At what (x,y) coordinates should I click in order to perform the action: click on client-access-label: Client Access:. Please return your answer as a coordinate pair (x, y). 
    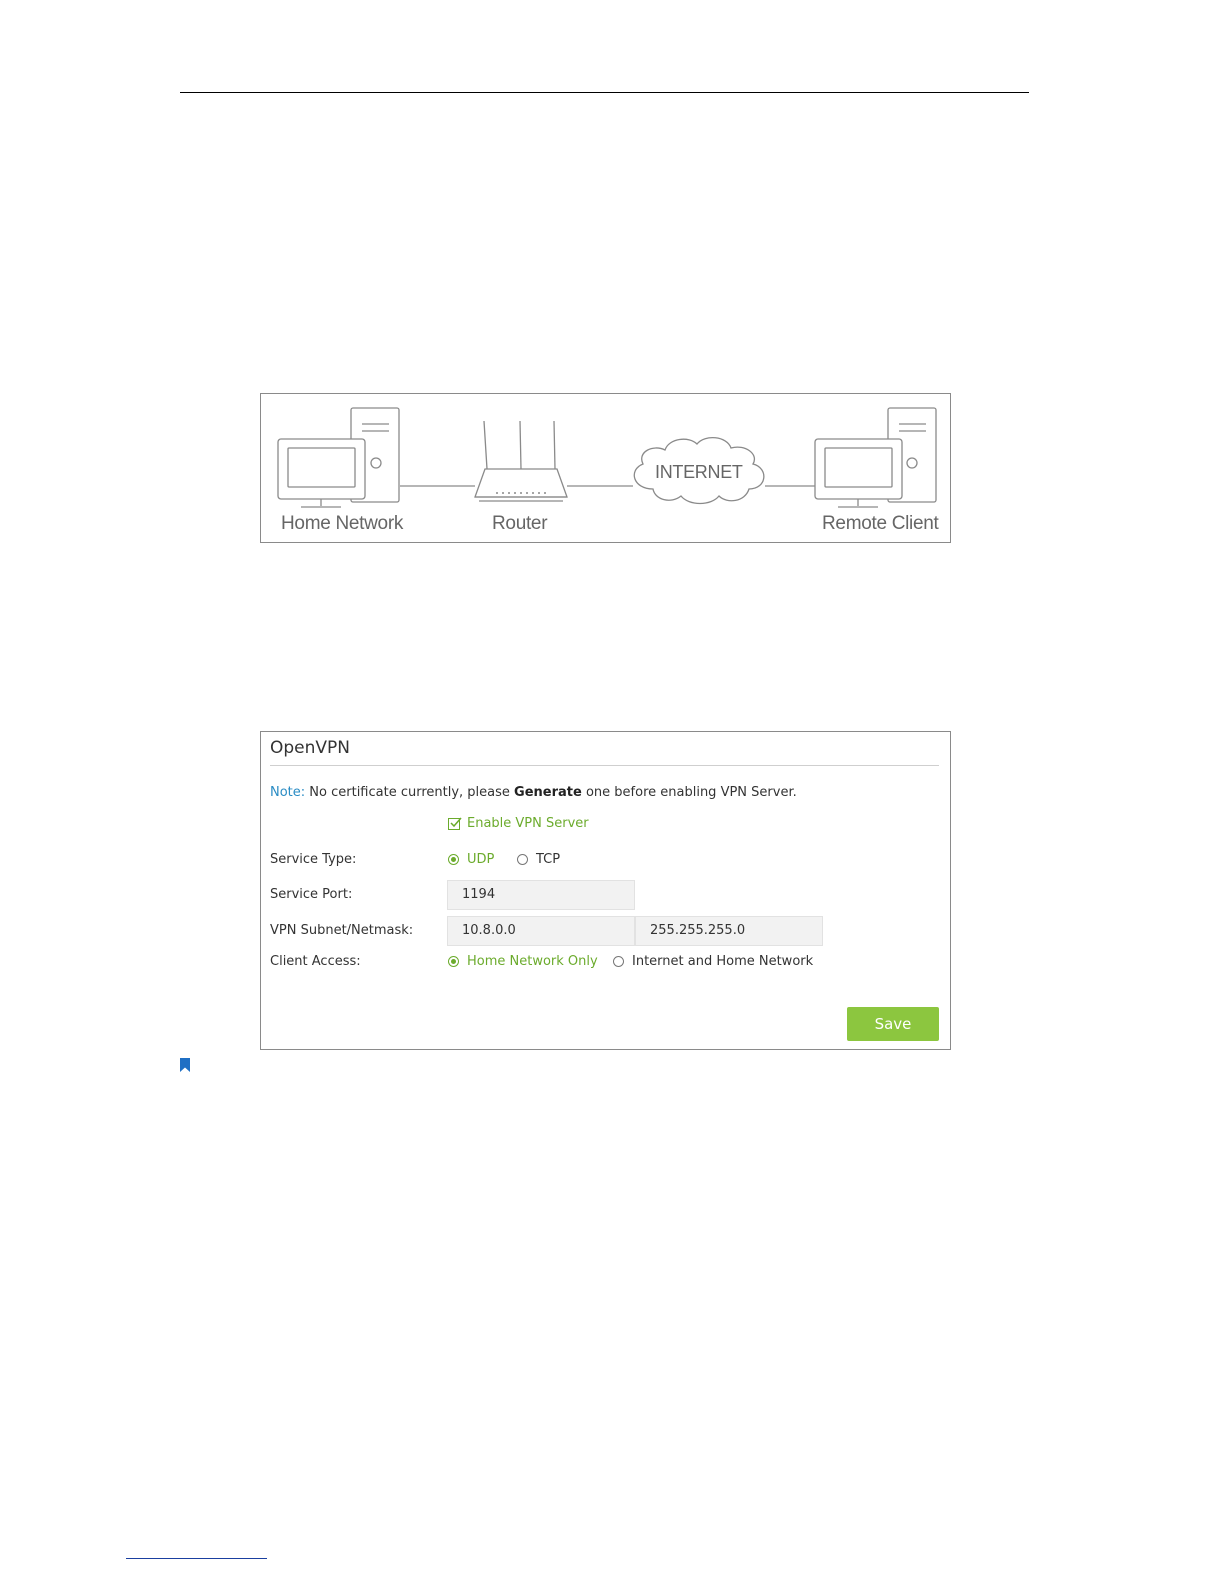
    Looking at the image, I should click on (315, 961).